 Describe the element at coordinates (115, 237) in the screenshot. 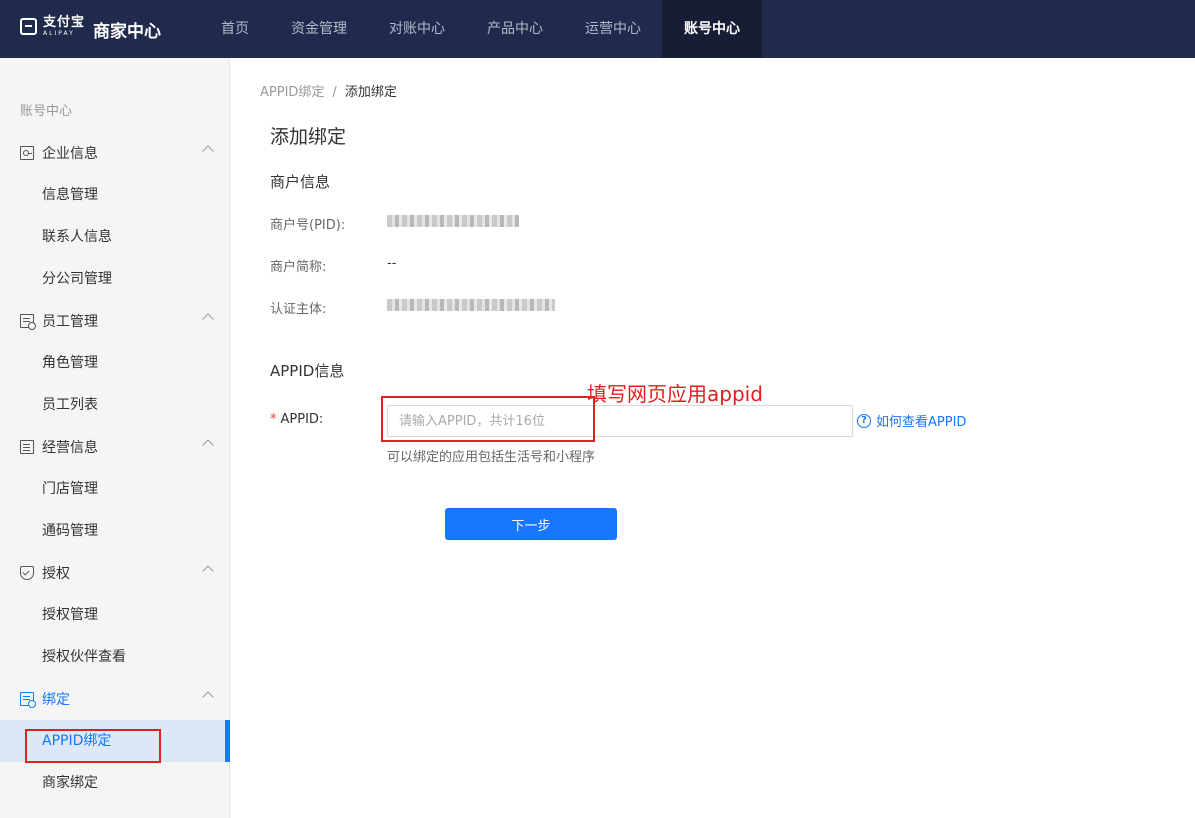

I see `sidebar-item-contacts: 联系人信息` at that location.